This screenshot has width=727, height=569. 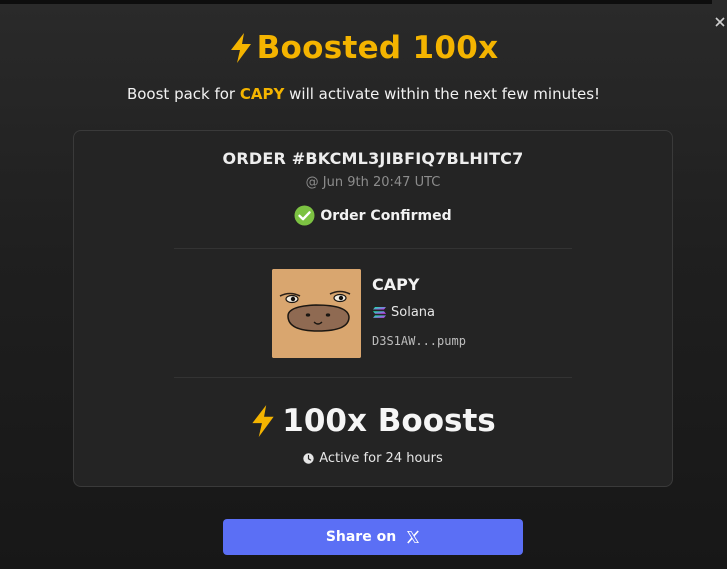 What do you see at coordinates (413, 312) in the screenshot?
I see `chain-name: Solana` at bounding box center [413, 312].